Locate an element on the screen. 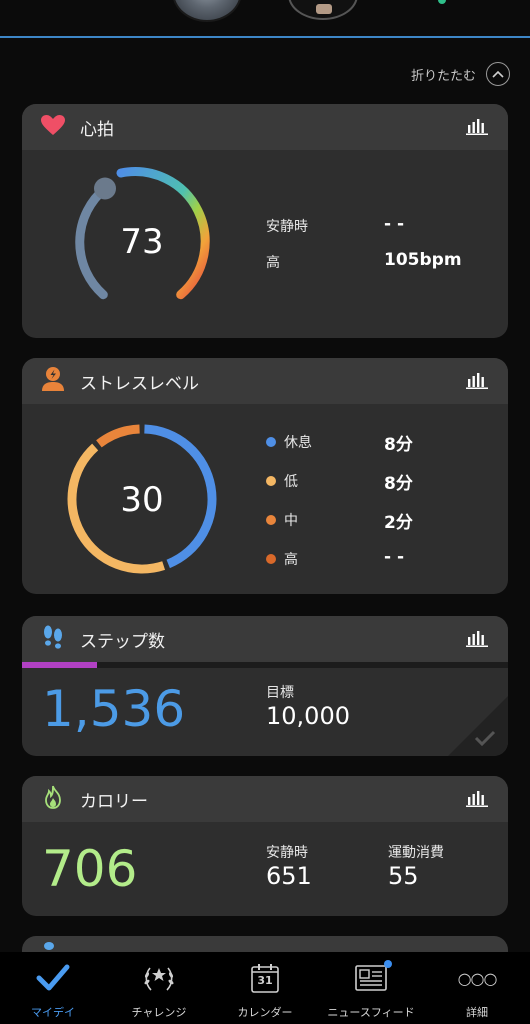 The image size is (530, 1024). legend-value-high: - - is located at coordinates (394, 557).